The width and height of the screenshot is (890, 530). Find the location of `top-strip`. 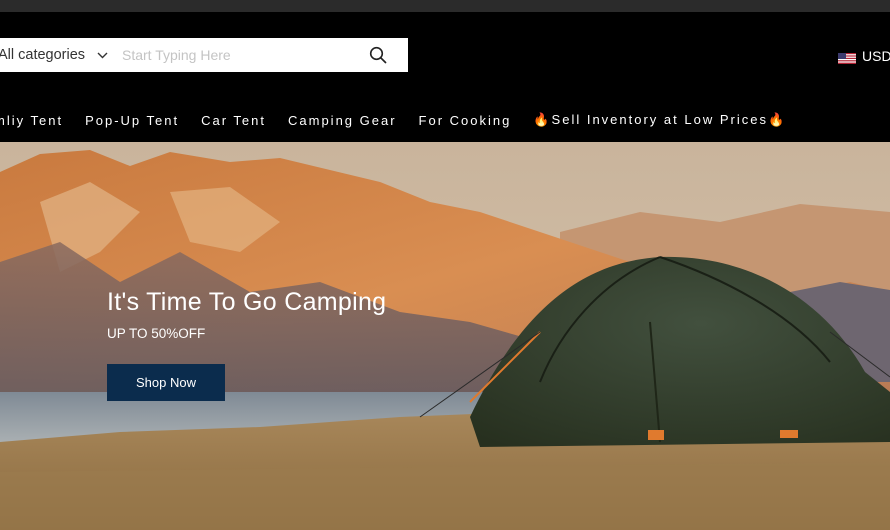

top-strip is located at coordinates (445, 6).